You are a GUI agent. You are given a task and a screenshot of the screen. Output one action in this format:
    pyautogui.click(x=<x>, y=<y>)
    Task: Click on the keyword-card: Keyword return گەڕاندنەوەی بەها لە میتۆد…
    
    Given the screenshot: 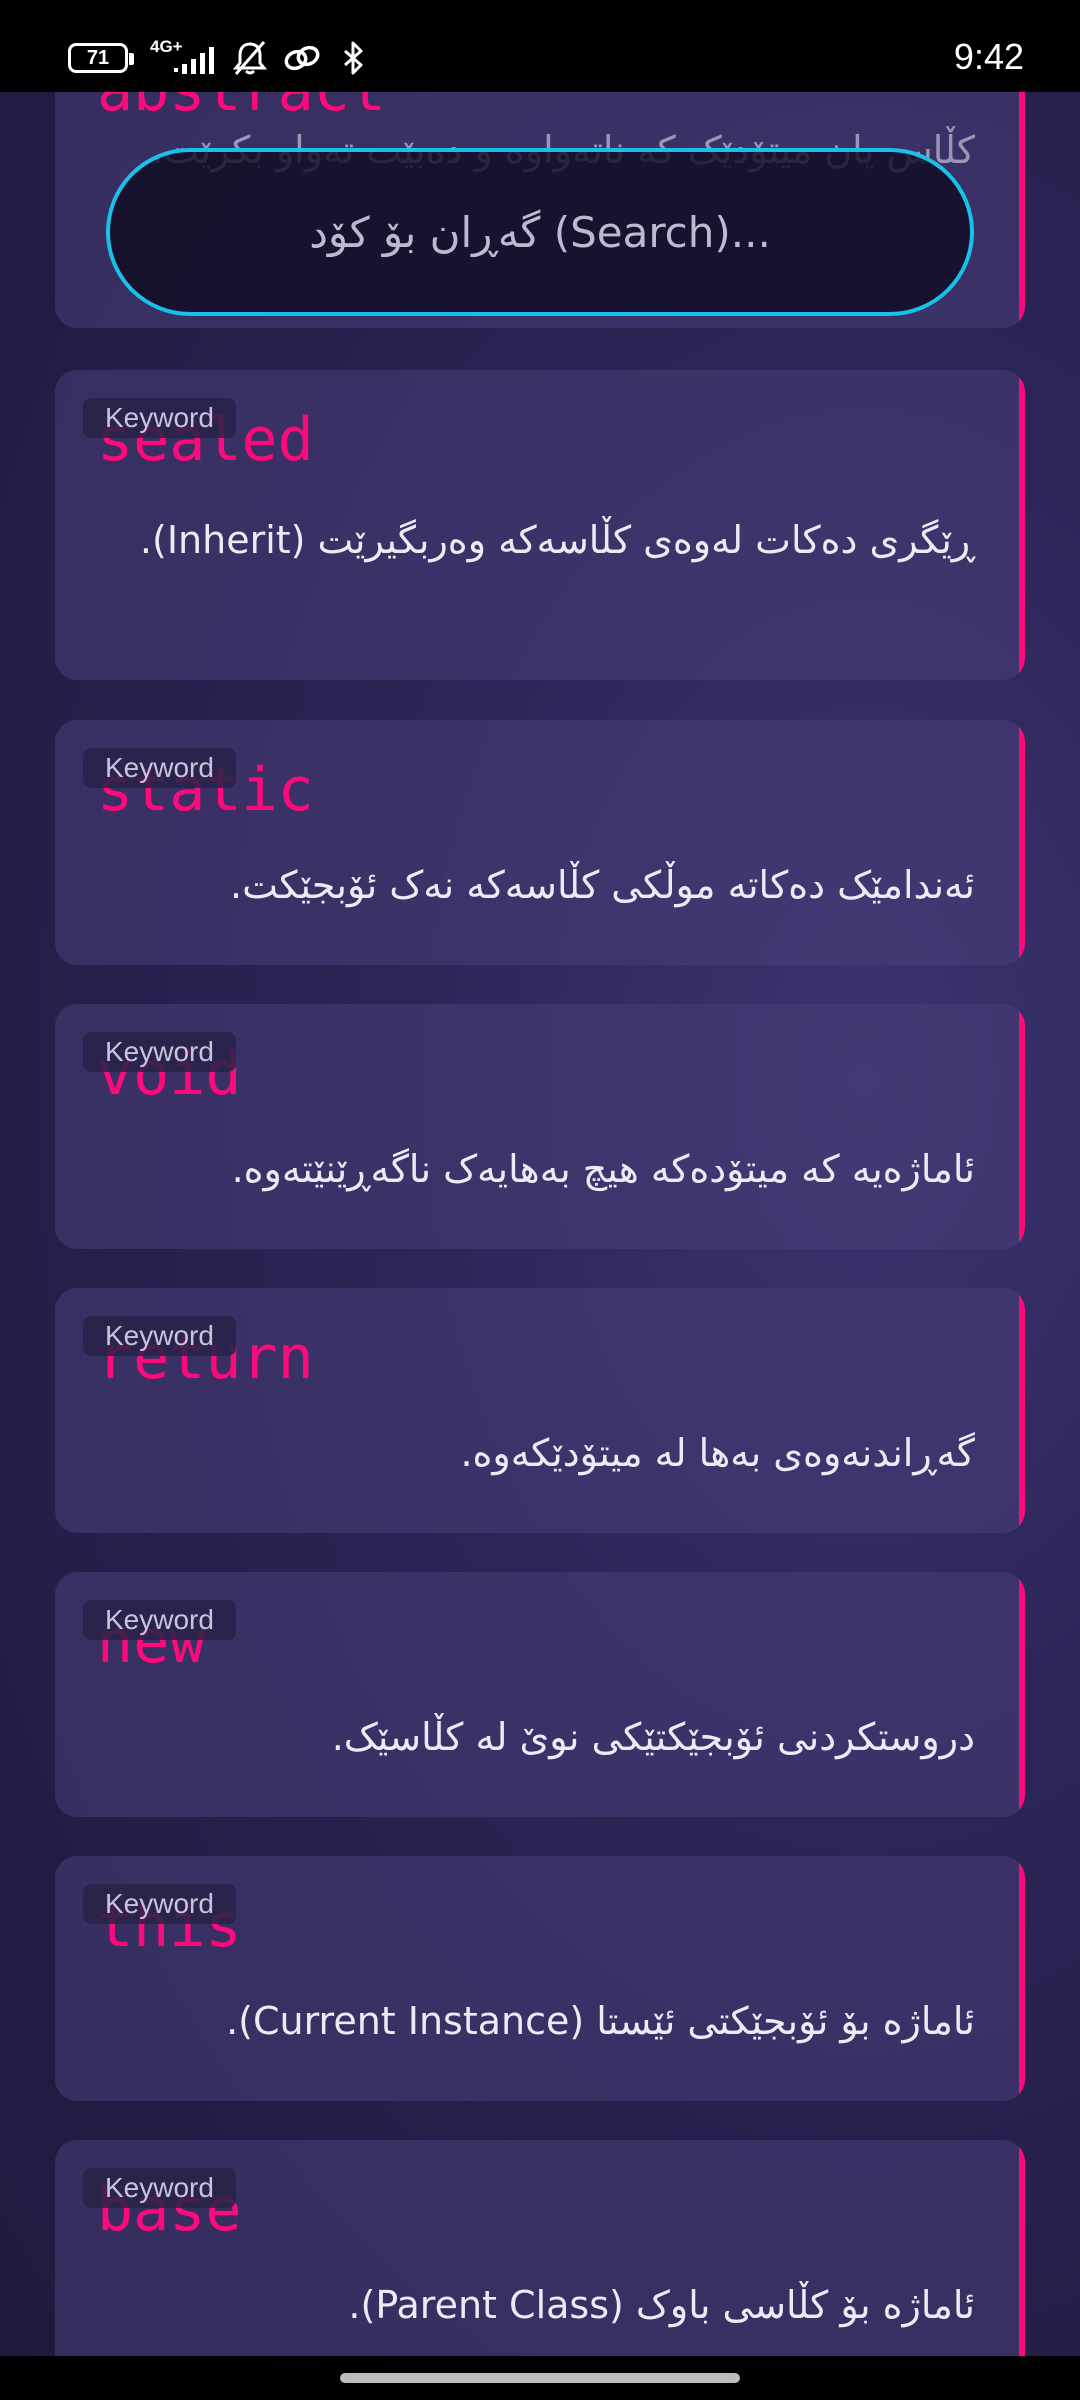 What is the action you would take?
    pyautogui.click(x=540, y=1410)
    